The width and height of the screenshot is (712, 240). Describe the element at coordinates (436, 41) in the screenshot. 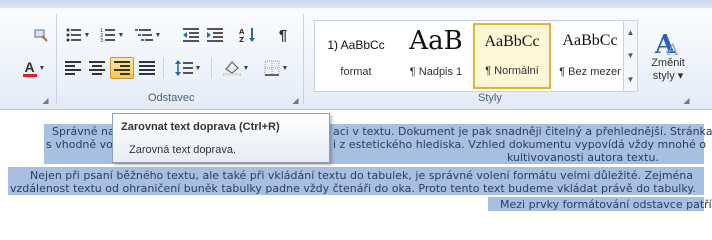

I see `style-sample: AaB` at that location.